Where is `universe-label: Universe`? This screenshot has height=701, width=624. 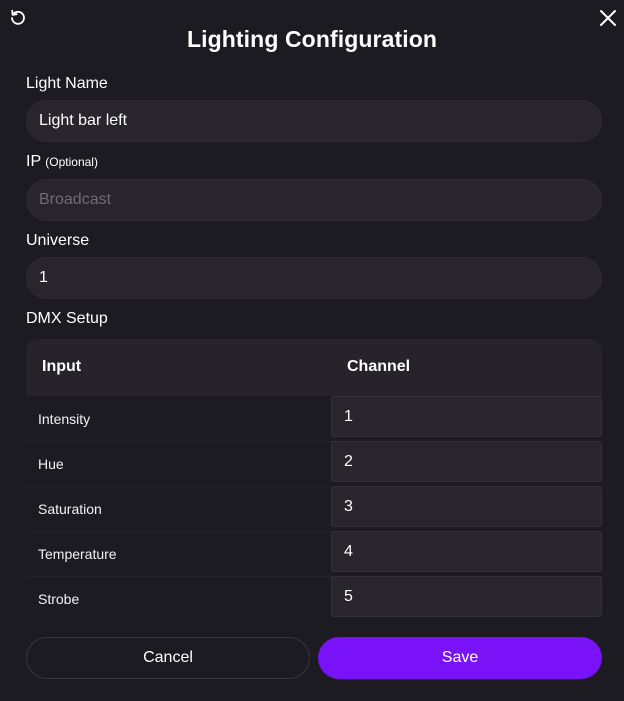 universe-label: Universe is located at coordinates (58, 240).